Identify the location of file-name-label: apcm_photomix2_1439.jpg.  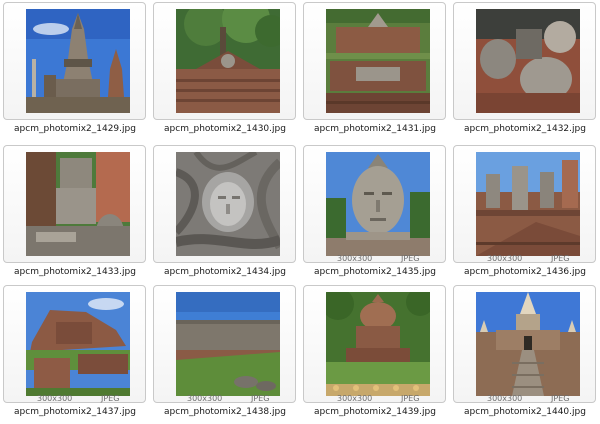
(375, 412).